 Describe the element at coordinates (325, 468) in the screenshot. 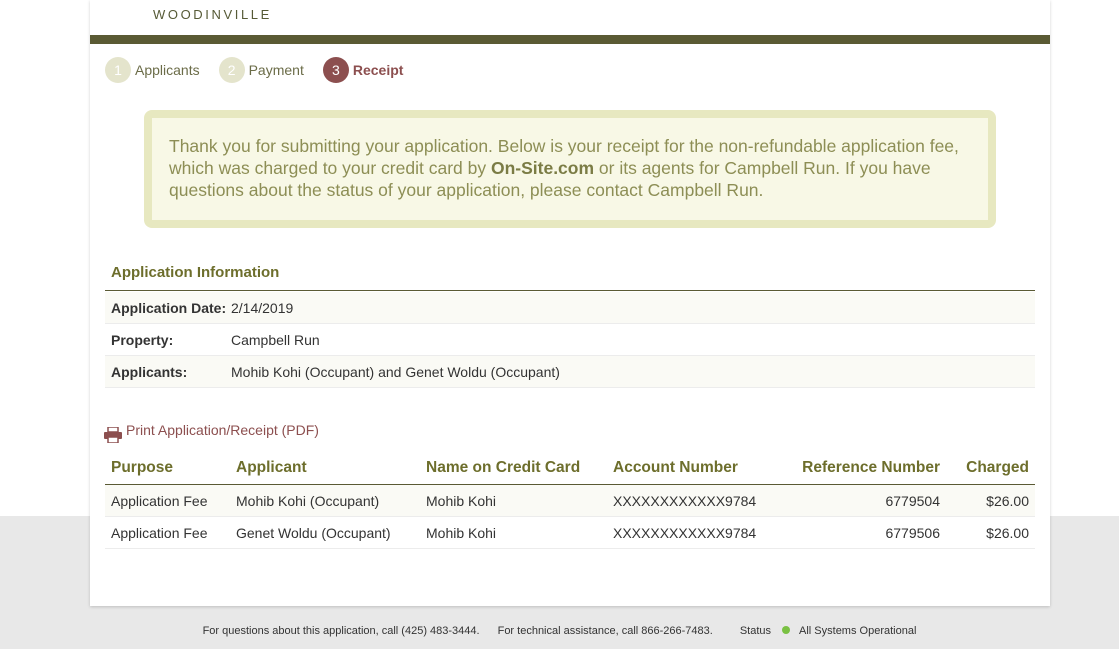

I see `column-header-applicant: Applicant` at that location.